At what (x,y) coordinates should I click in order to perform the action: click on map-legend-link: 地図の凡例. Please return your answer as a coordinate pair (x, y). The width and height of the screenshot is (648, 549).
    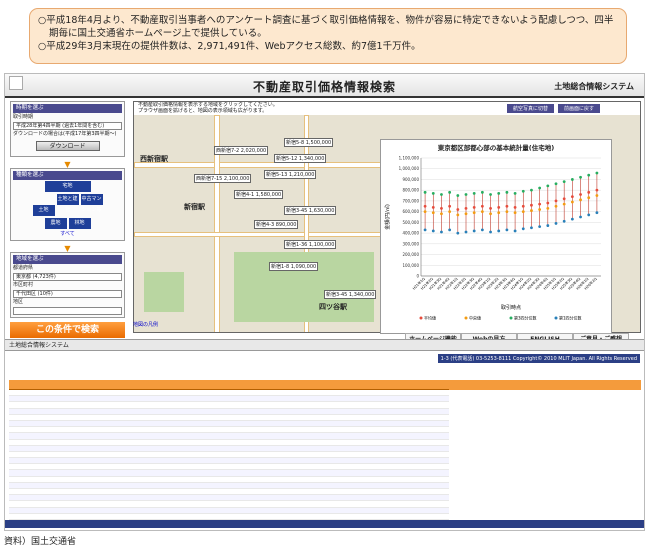
    Looking at the image, I should click on (145, 324).